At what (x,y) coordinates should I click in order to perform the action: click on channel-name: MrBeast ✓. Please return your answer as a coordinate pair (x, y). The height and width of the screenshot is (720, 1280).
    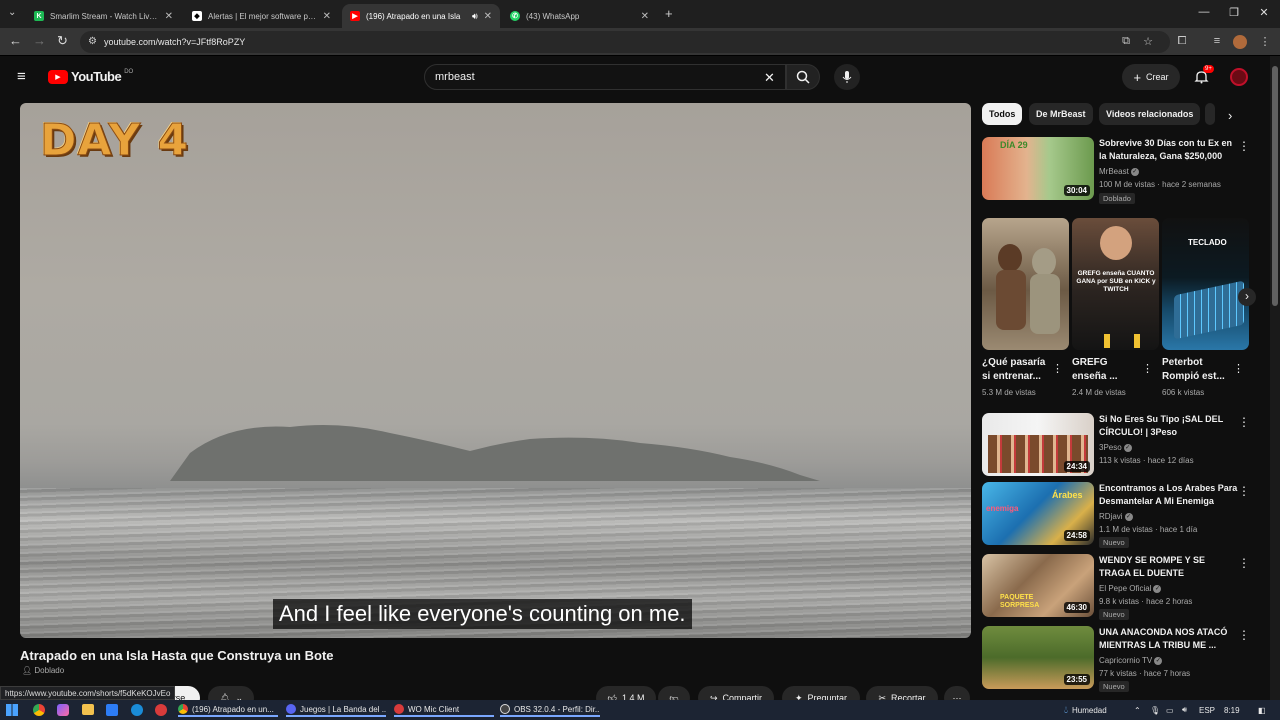
    Looking at the image, I should click on (1119, 171).